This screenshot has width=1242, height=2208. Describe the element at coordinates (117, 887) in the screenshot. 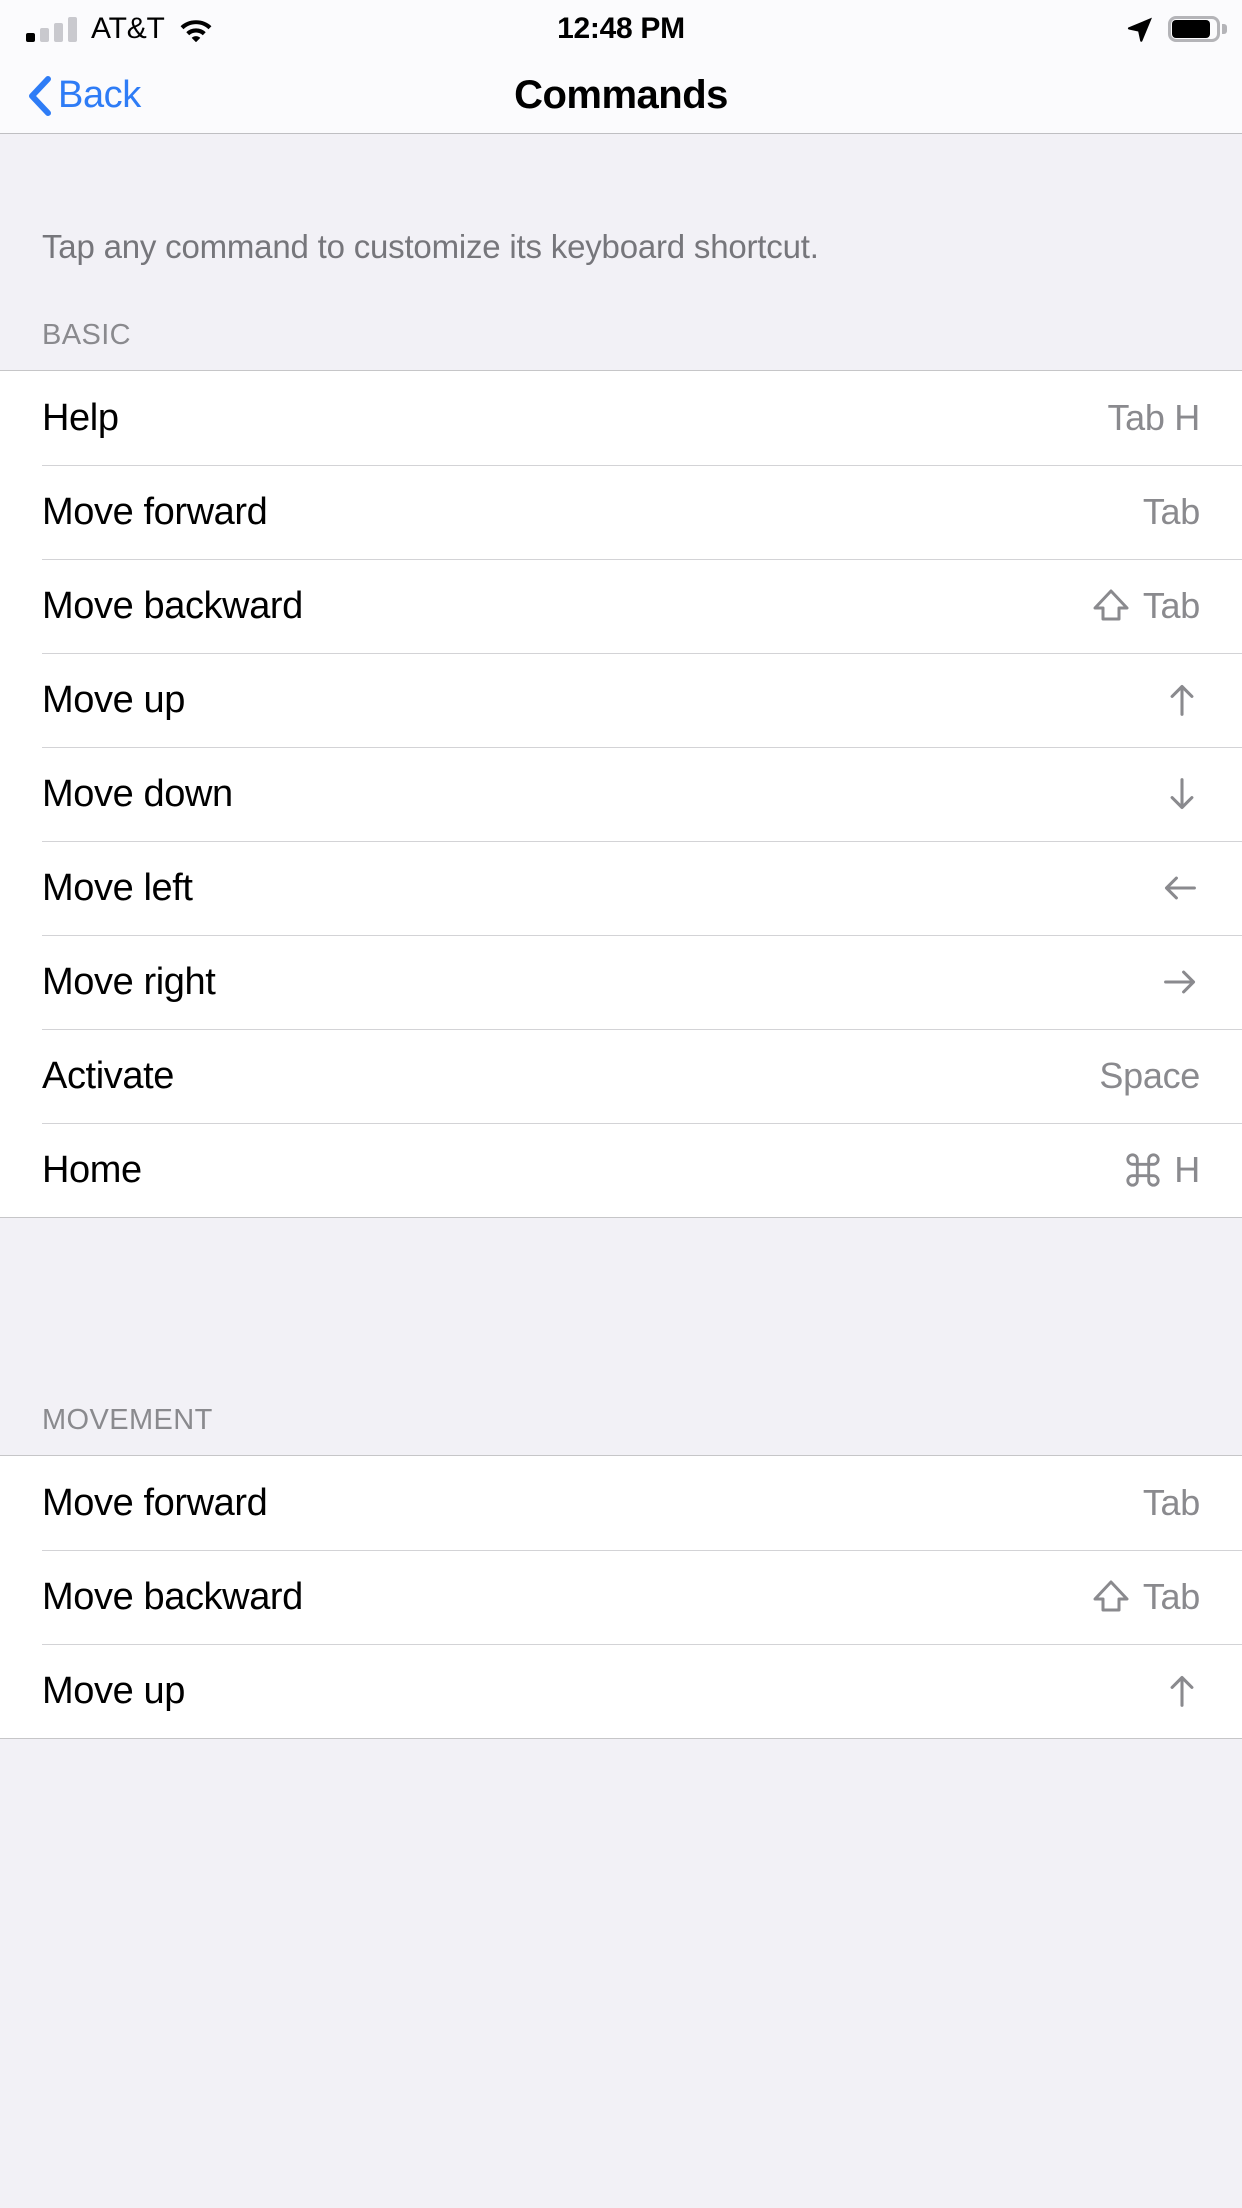

I see `command-label: Move left` at that location.